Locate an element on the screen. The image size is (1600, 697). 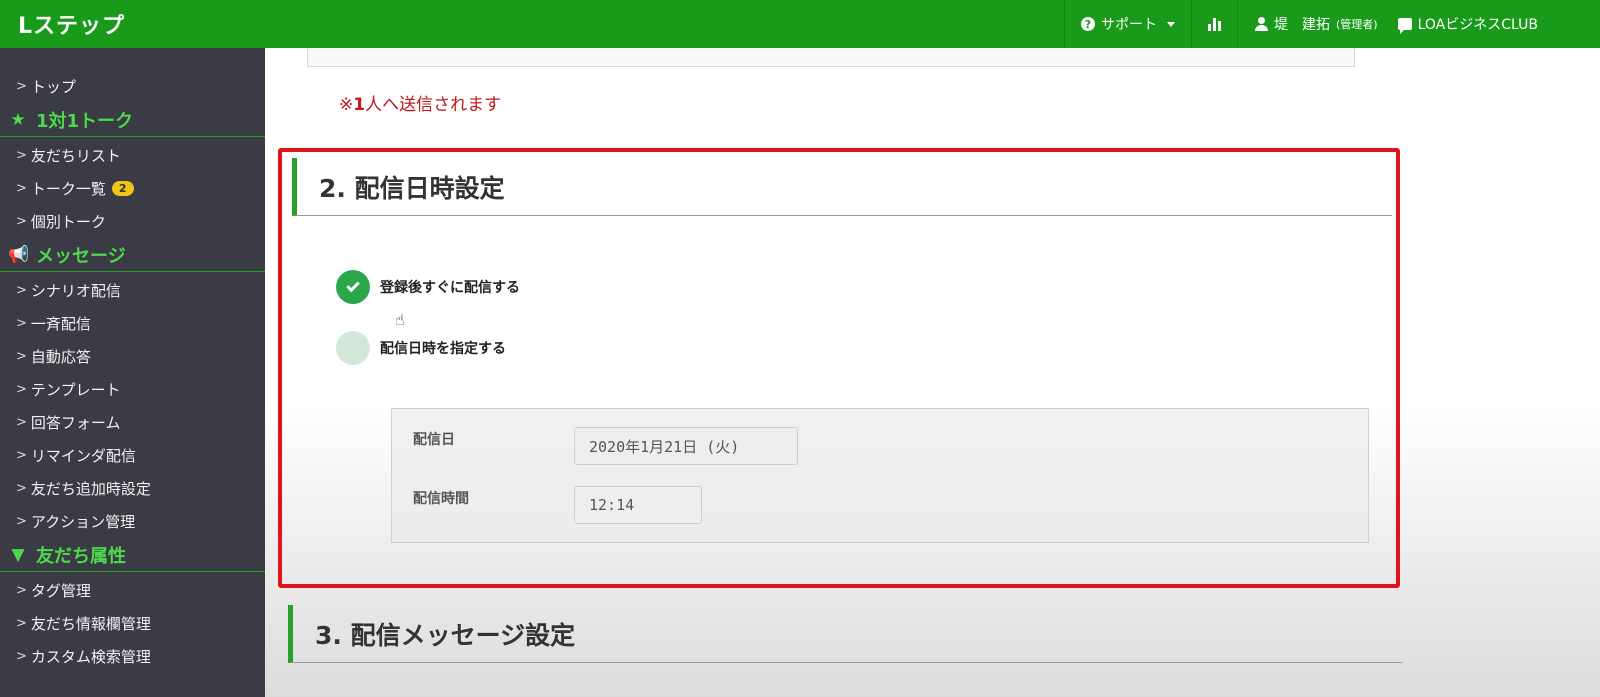
unread-badge: 2 is located at coordinates (122, 188).